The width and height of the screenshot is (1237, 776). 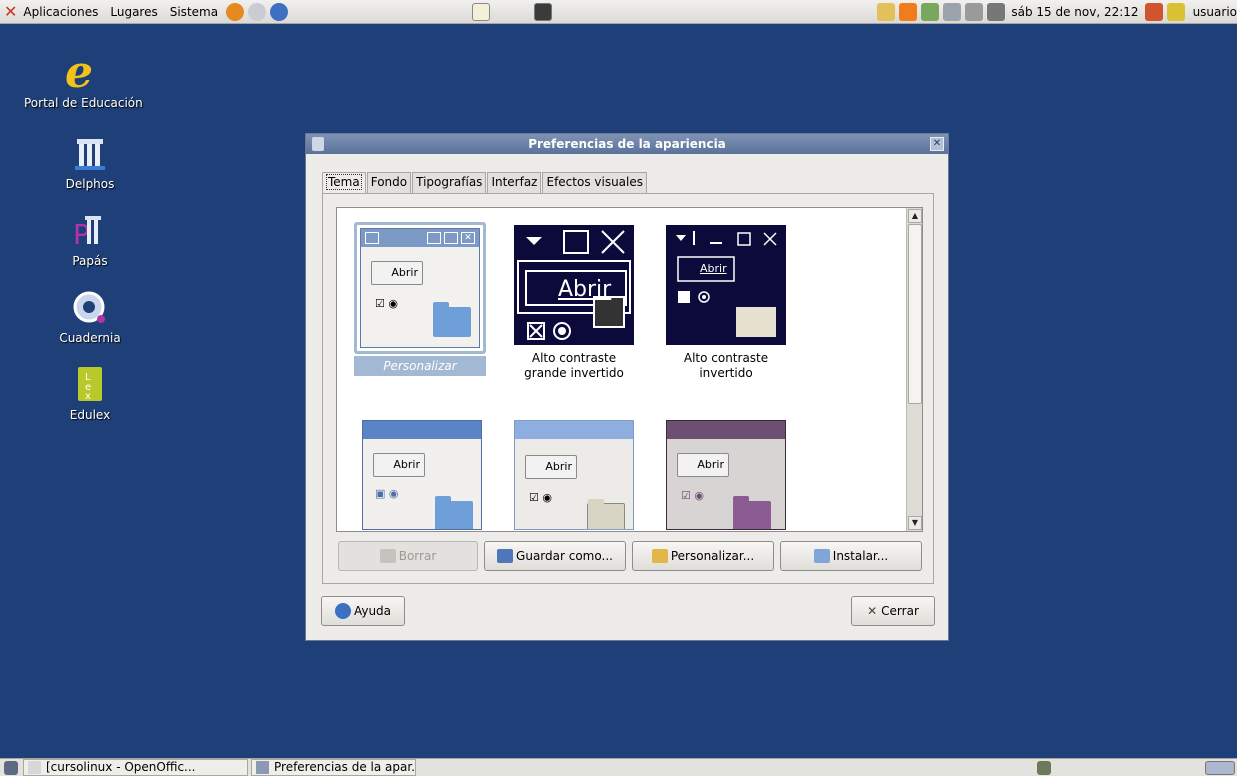 What do you see at coordinates (1212, 12) in the screenshot?
I see `user-name: usuario` at bounding box center [1212, 12].